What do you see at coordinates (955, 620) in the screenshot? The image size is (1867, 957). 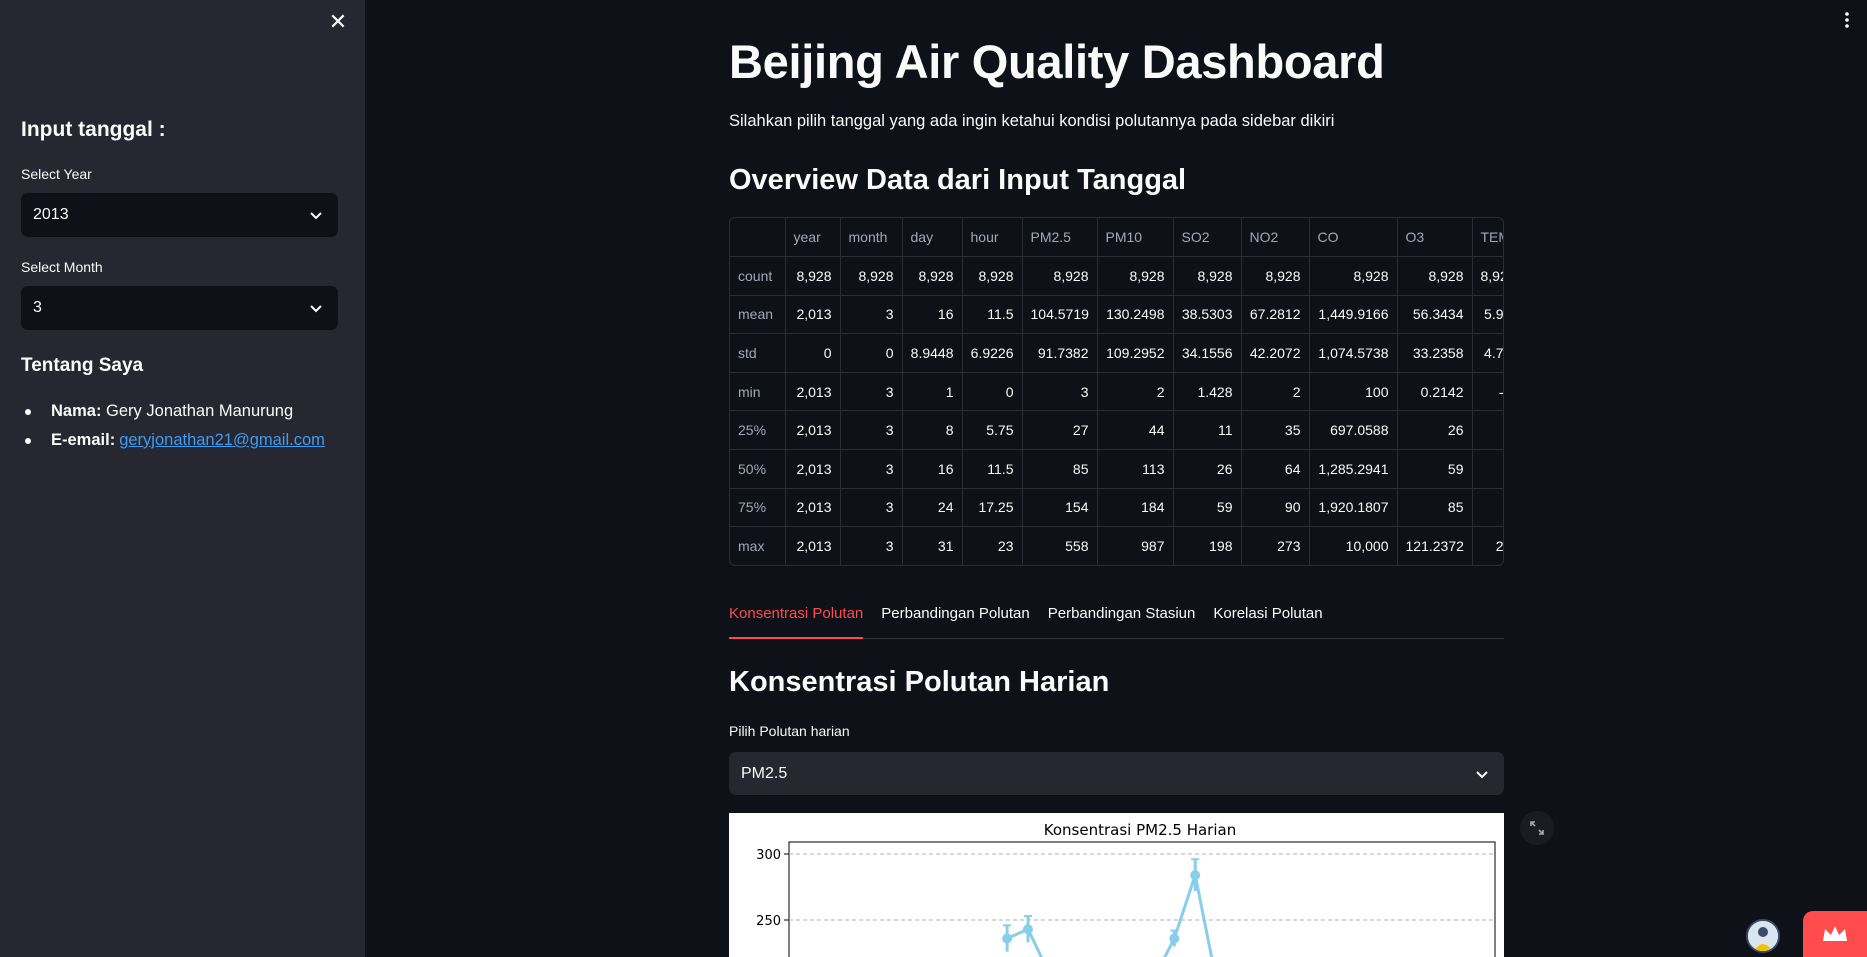 I see `tab-perbandingan-polutan: Perbandingan Polutan` at bounding box center [955, 620].